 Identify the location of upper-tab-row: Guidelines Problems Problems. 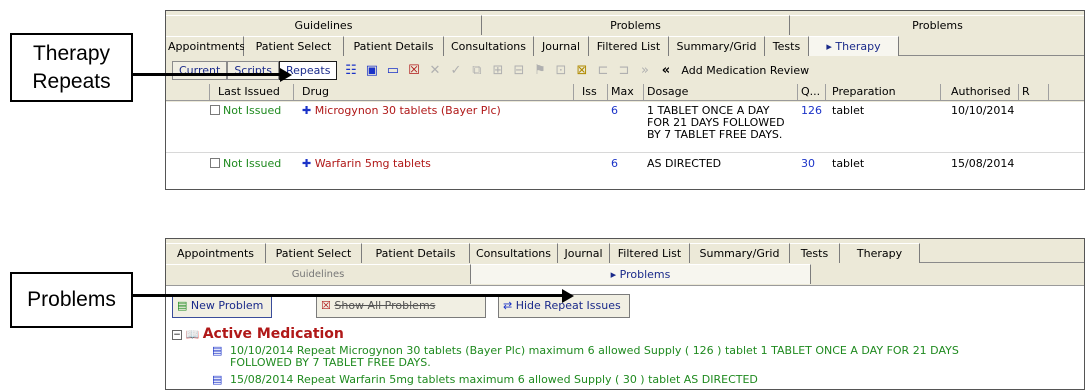
(625, 25).